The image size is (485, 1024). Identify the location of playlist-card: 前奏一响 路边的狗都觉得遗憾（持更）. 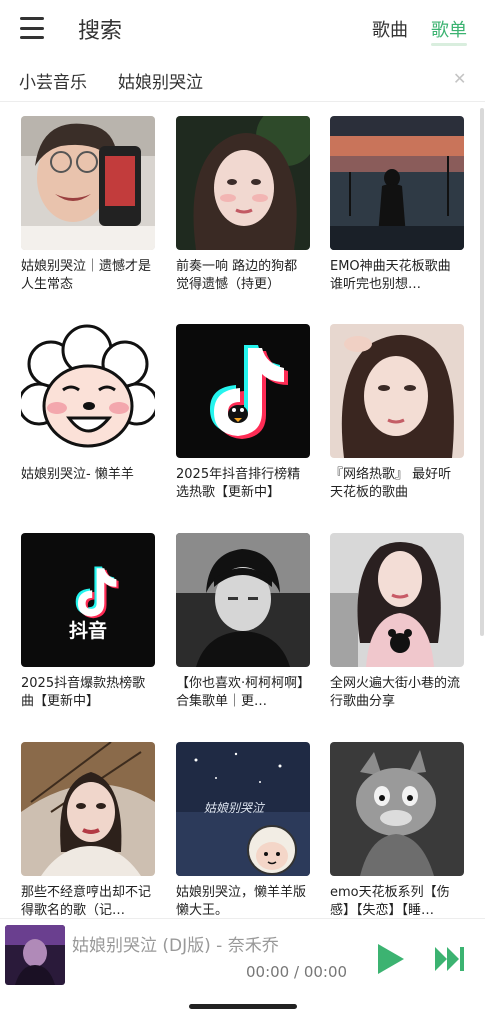
(243, 205).